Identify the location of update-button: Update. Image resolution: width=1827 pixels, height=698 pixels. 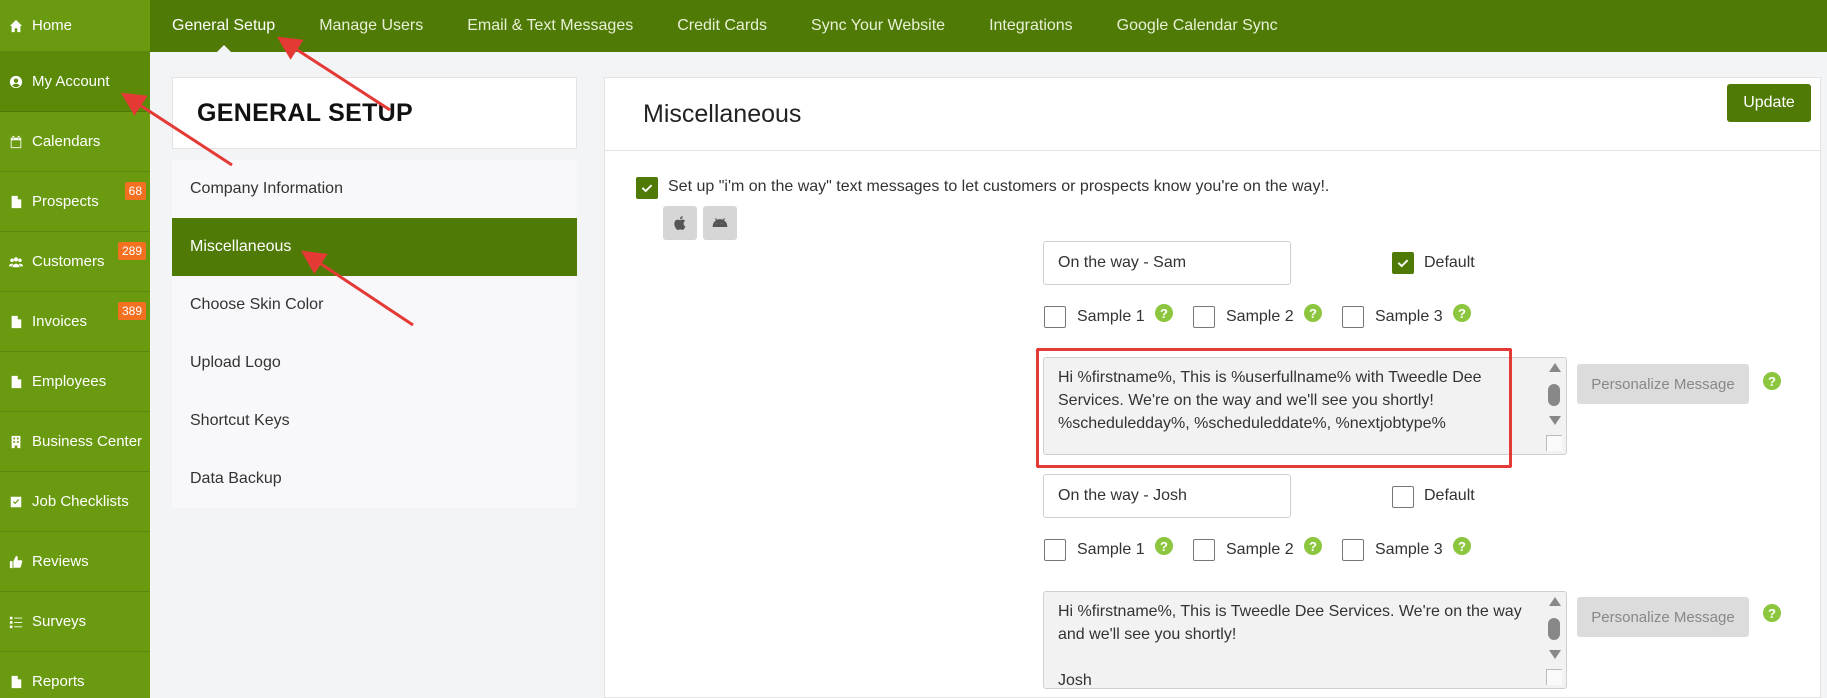
(1769, 103).